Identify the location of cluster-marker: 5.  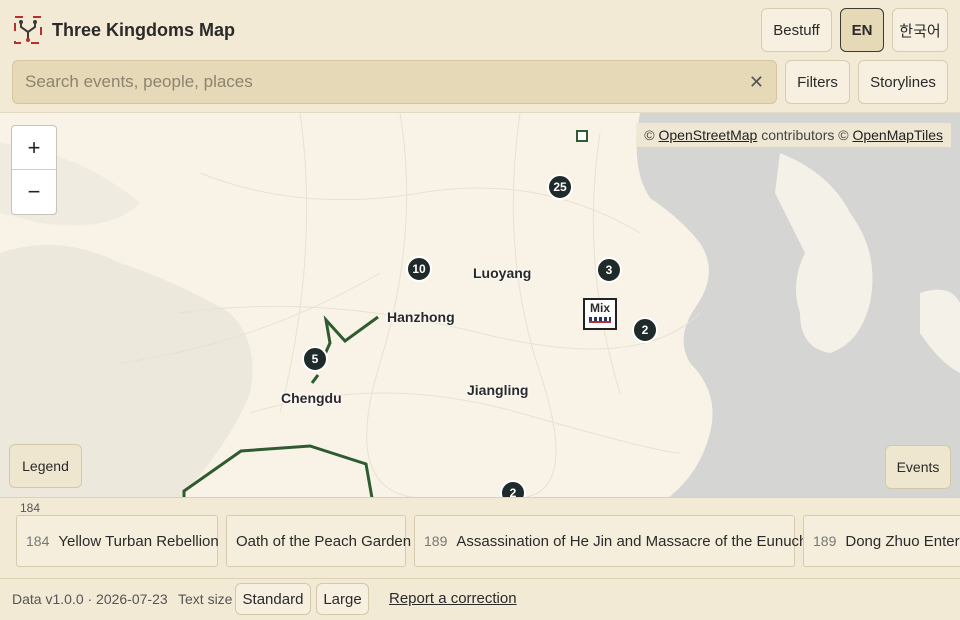
(315, 359).